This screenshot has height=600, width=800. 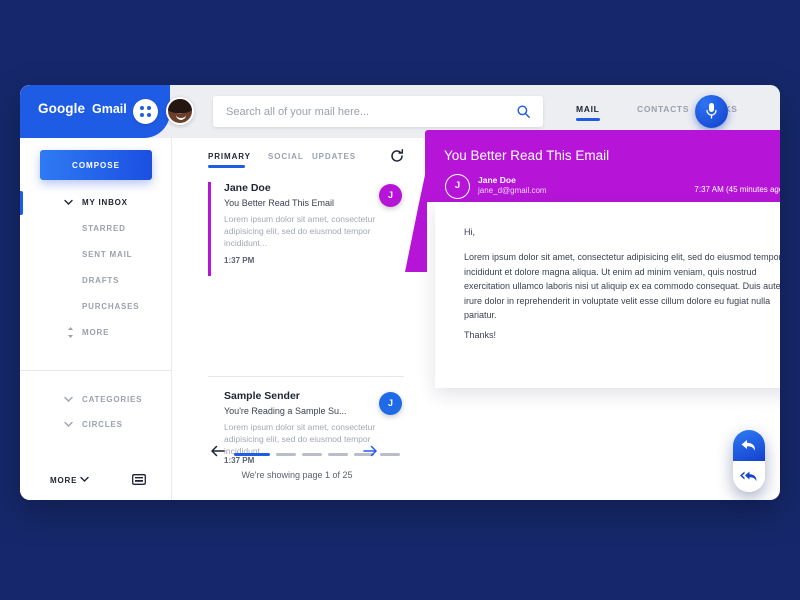 I want to click on gmail-logo: Gmail, so click(x=109, y=109).